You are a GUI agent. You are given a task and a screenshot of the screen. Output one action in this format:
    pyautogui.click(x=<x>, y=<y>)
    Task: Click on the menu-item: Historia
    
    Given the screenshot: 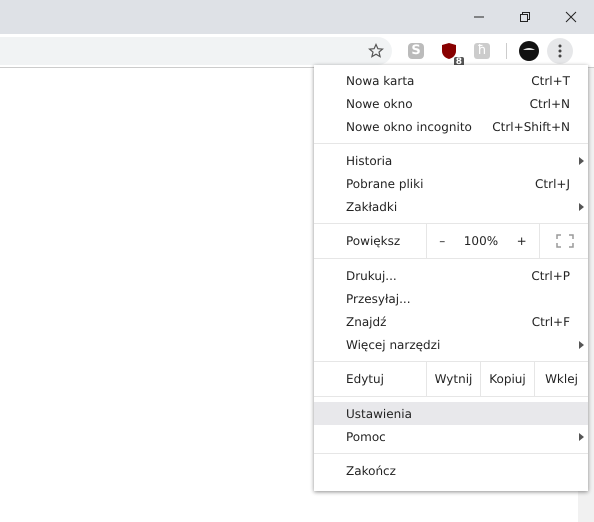 What is the action you would take?
    pyautogui.click(x=451, y=160)
    